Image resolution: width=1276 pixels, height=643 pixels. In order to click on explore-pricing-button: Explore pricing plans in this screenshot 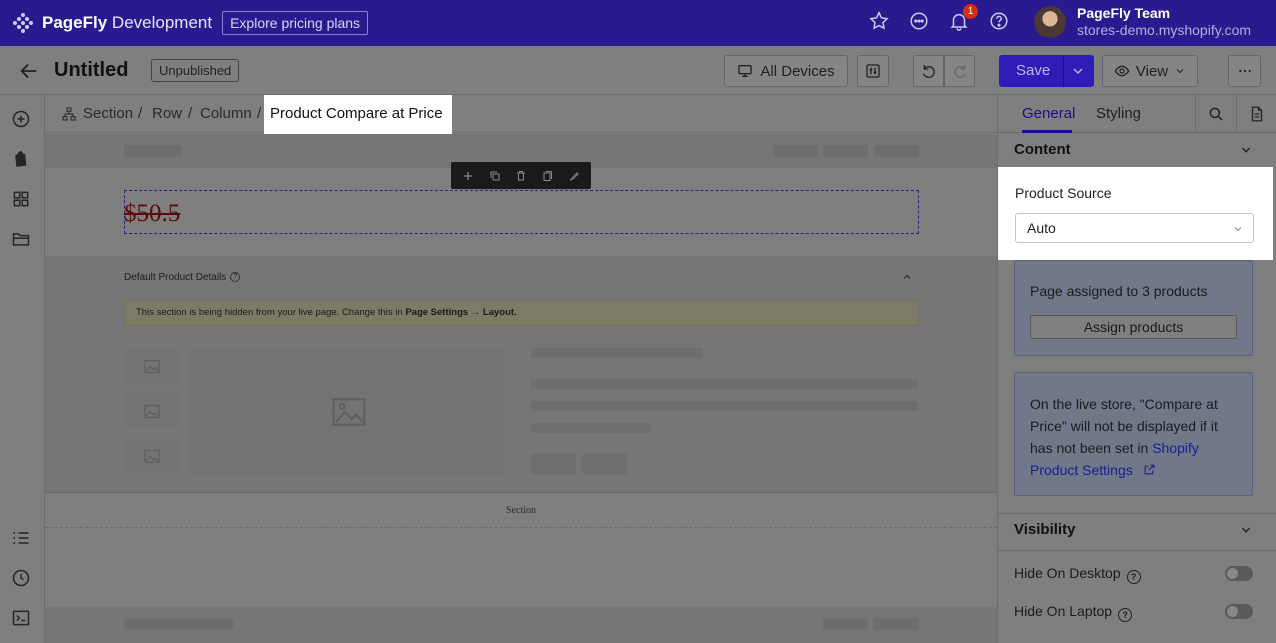, I will do `click(295, 23)`.